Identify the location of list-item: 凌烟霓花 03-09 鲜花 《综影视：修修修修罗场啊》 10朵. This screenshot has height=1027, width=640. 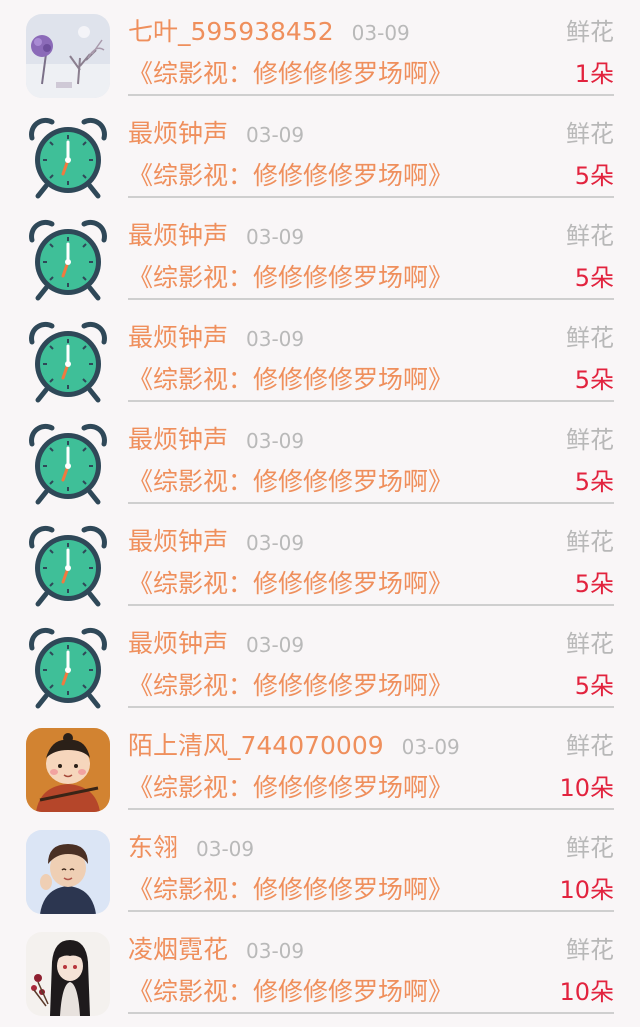
(320, 969).